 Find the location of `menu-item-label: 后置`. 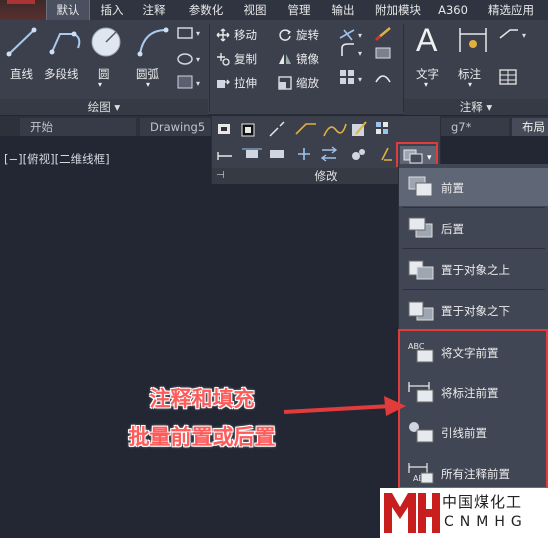

menu-item-label: 后置 is located at coordinates (452, 229).